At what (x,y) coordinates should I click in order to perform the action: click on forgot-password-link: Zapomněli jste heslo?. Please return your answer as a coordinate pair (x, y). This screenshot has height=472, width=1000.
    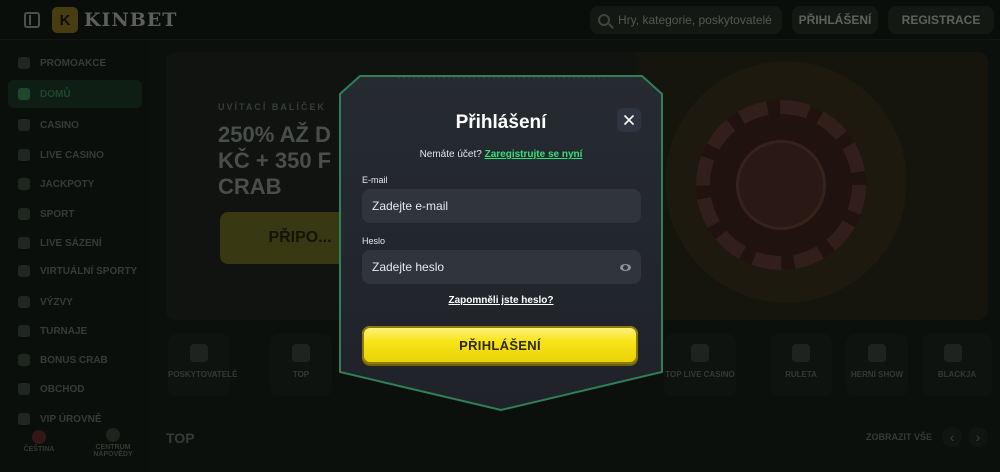
    Looking at the image, I should click on (501, 300).